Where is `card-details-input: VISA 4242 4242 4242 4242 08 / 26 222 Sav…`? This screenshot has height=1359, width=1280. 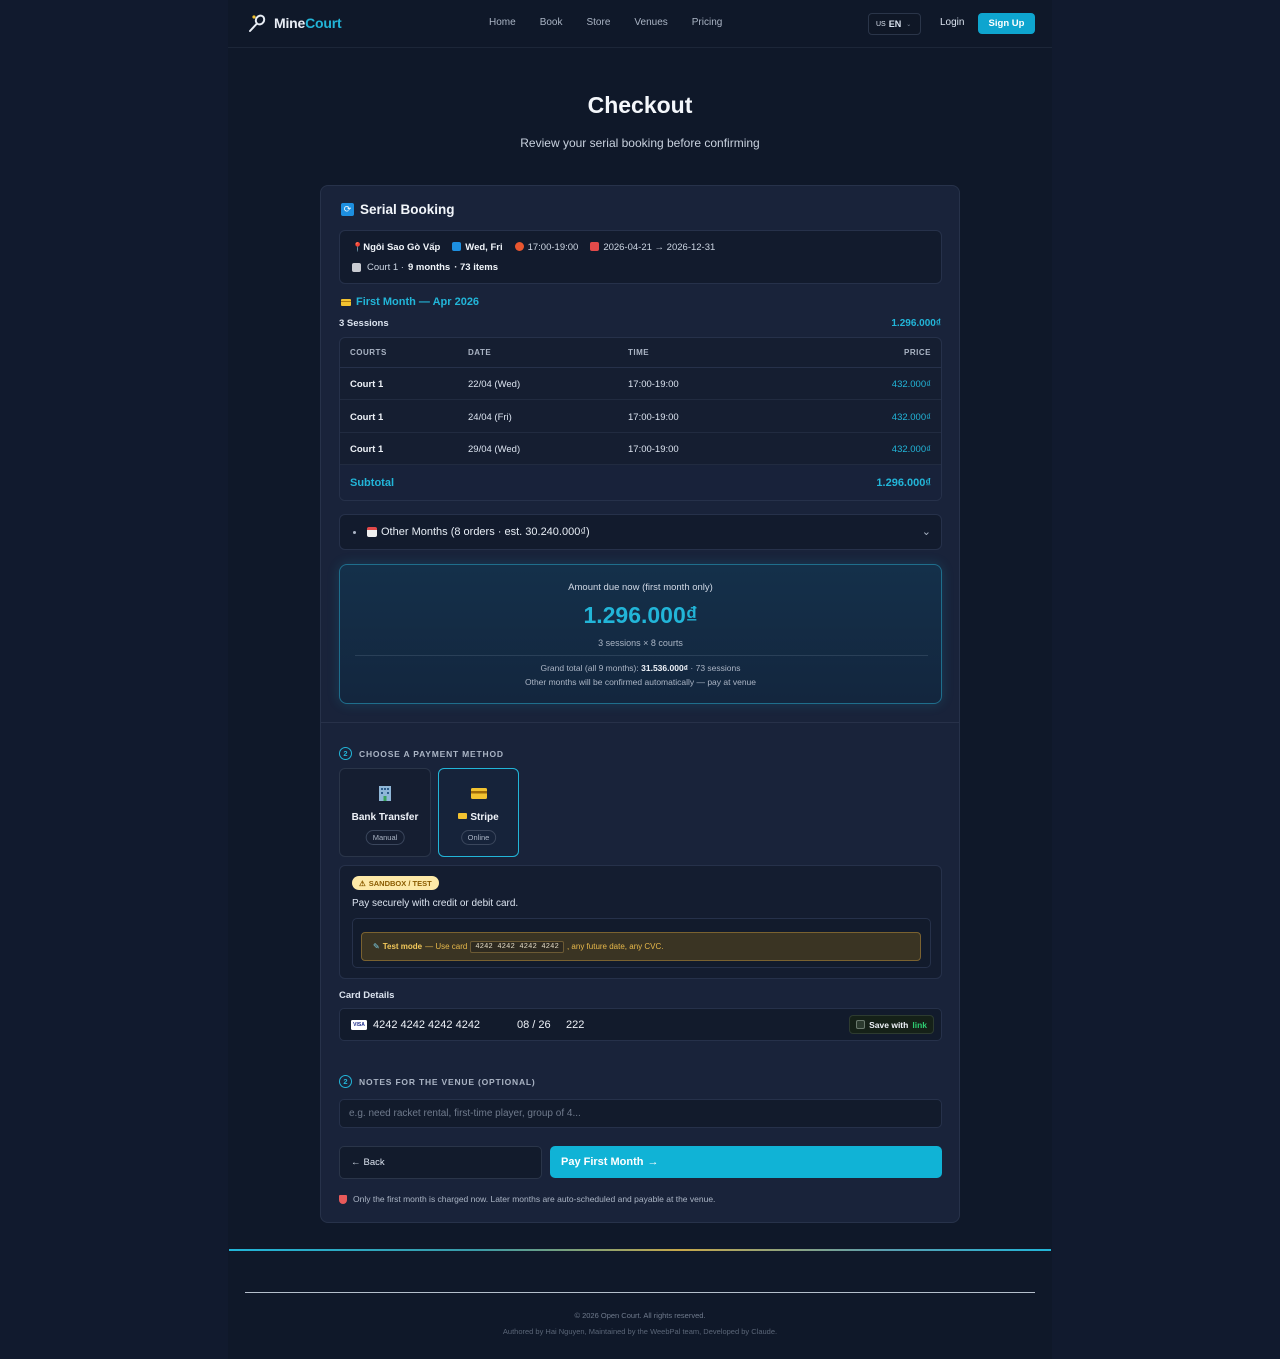 card-details-input: VISA 4242 4242 4242 4242 08 / 26 222 Sav… is located at coordinates (640, 1024).